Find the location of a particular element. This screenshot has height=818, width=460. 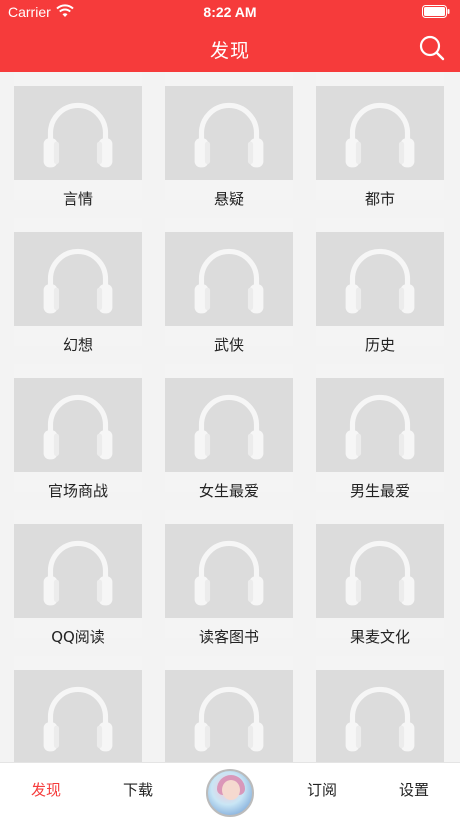

category-label: 言情 is located at coordinates (77, 199).